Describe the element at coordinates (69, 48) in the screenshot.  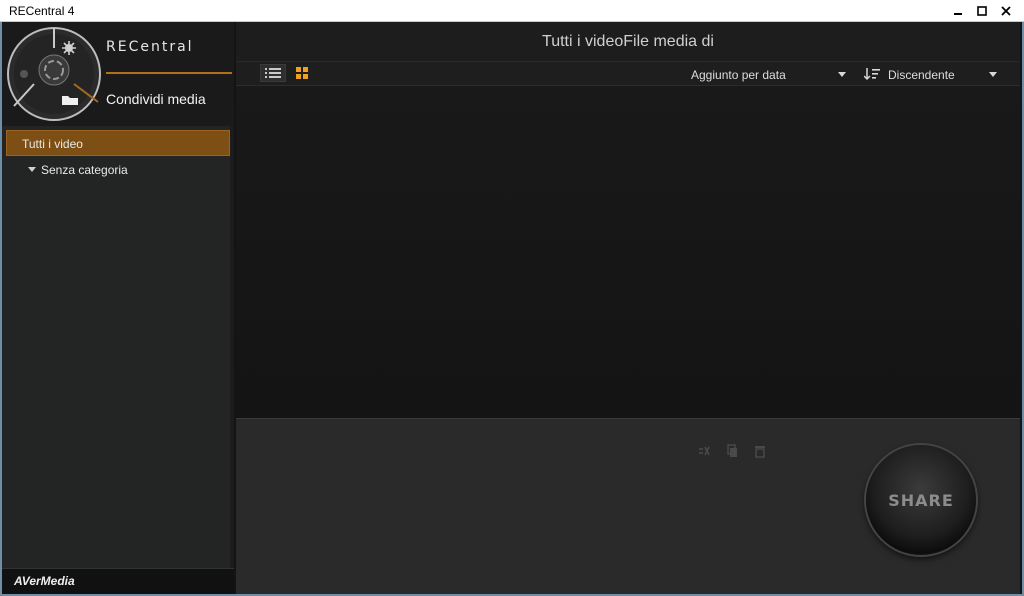
I see `gear-icon` at that location.